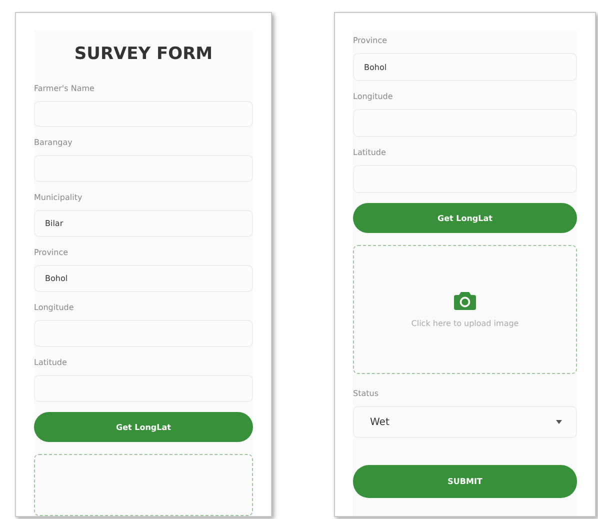 This screenshot has width=598, height=519. What do you see at coordinates (59, 198) in the screenshot?
I see `field-label: Municipality` at bounding box center [59, 198].